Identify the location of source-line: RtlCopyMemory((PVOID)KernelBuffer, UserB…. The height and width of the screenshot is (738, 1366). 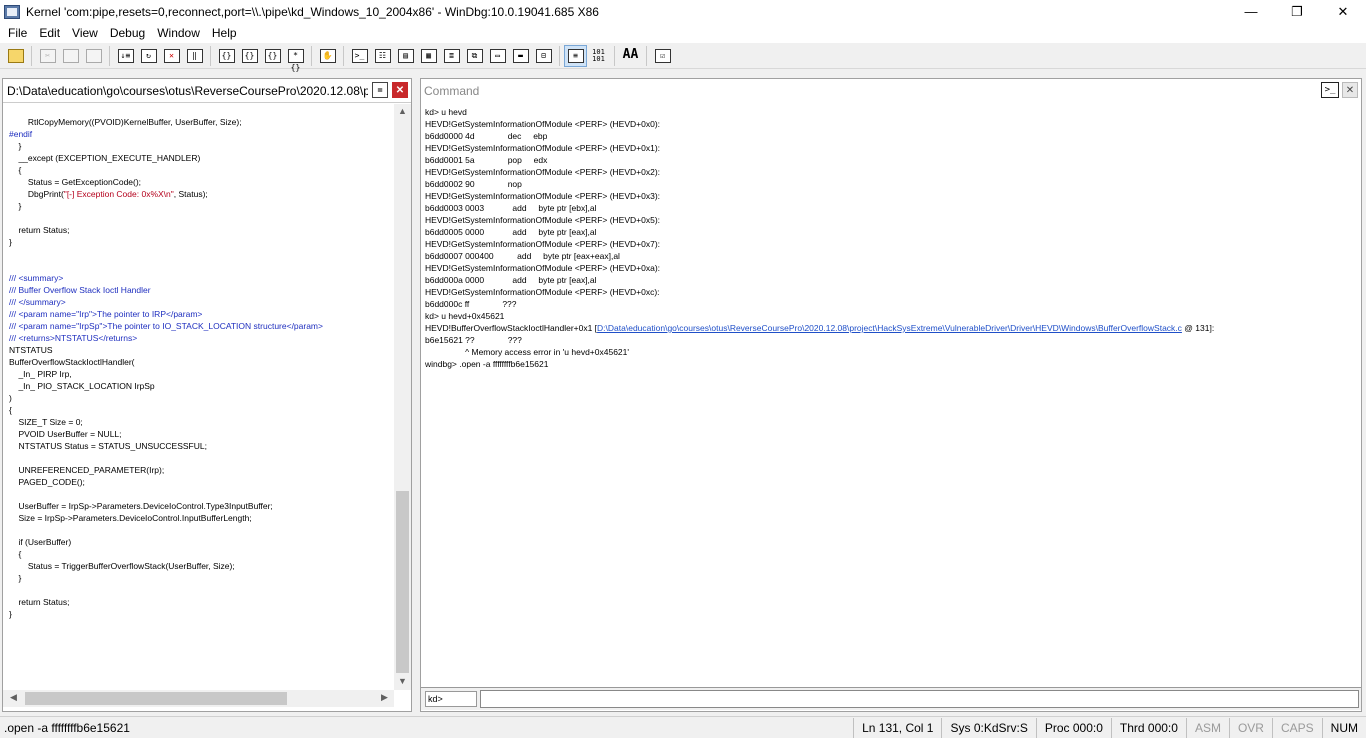
(125, 122).